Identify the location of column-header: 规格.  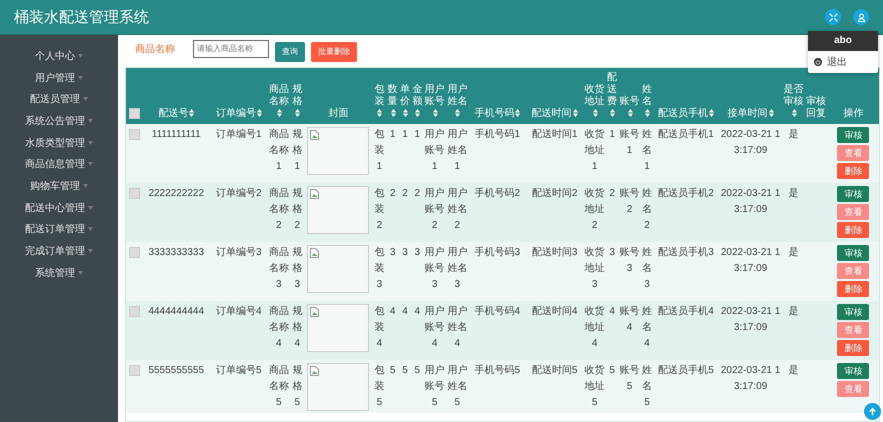
(297, 96).